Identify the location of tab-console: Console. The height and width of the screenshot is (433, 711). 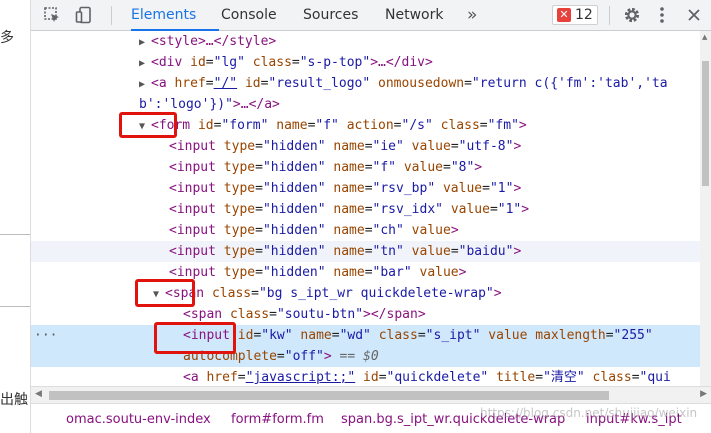
(249, 15).